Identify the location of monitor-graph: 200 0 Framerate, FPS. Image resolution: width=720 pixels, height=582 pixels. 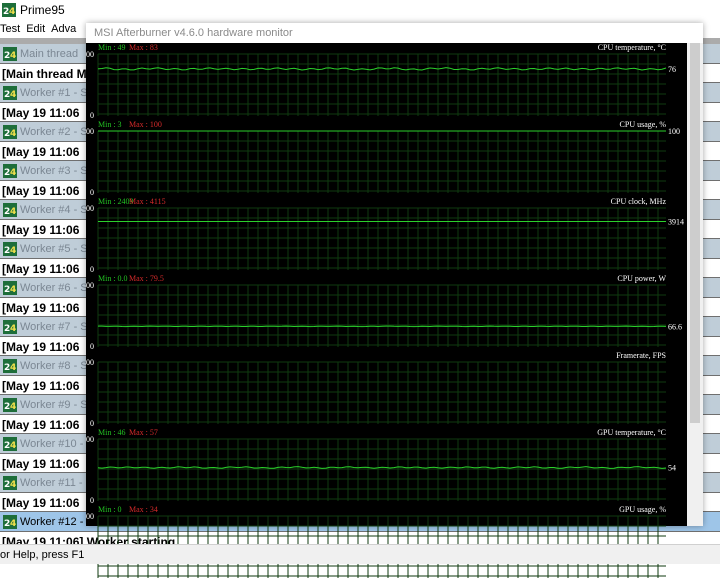
(386, 389).